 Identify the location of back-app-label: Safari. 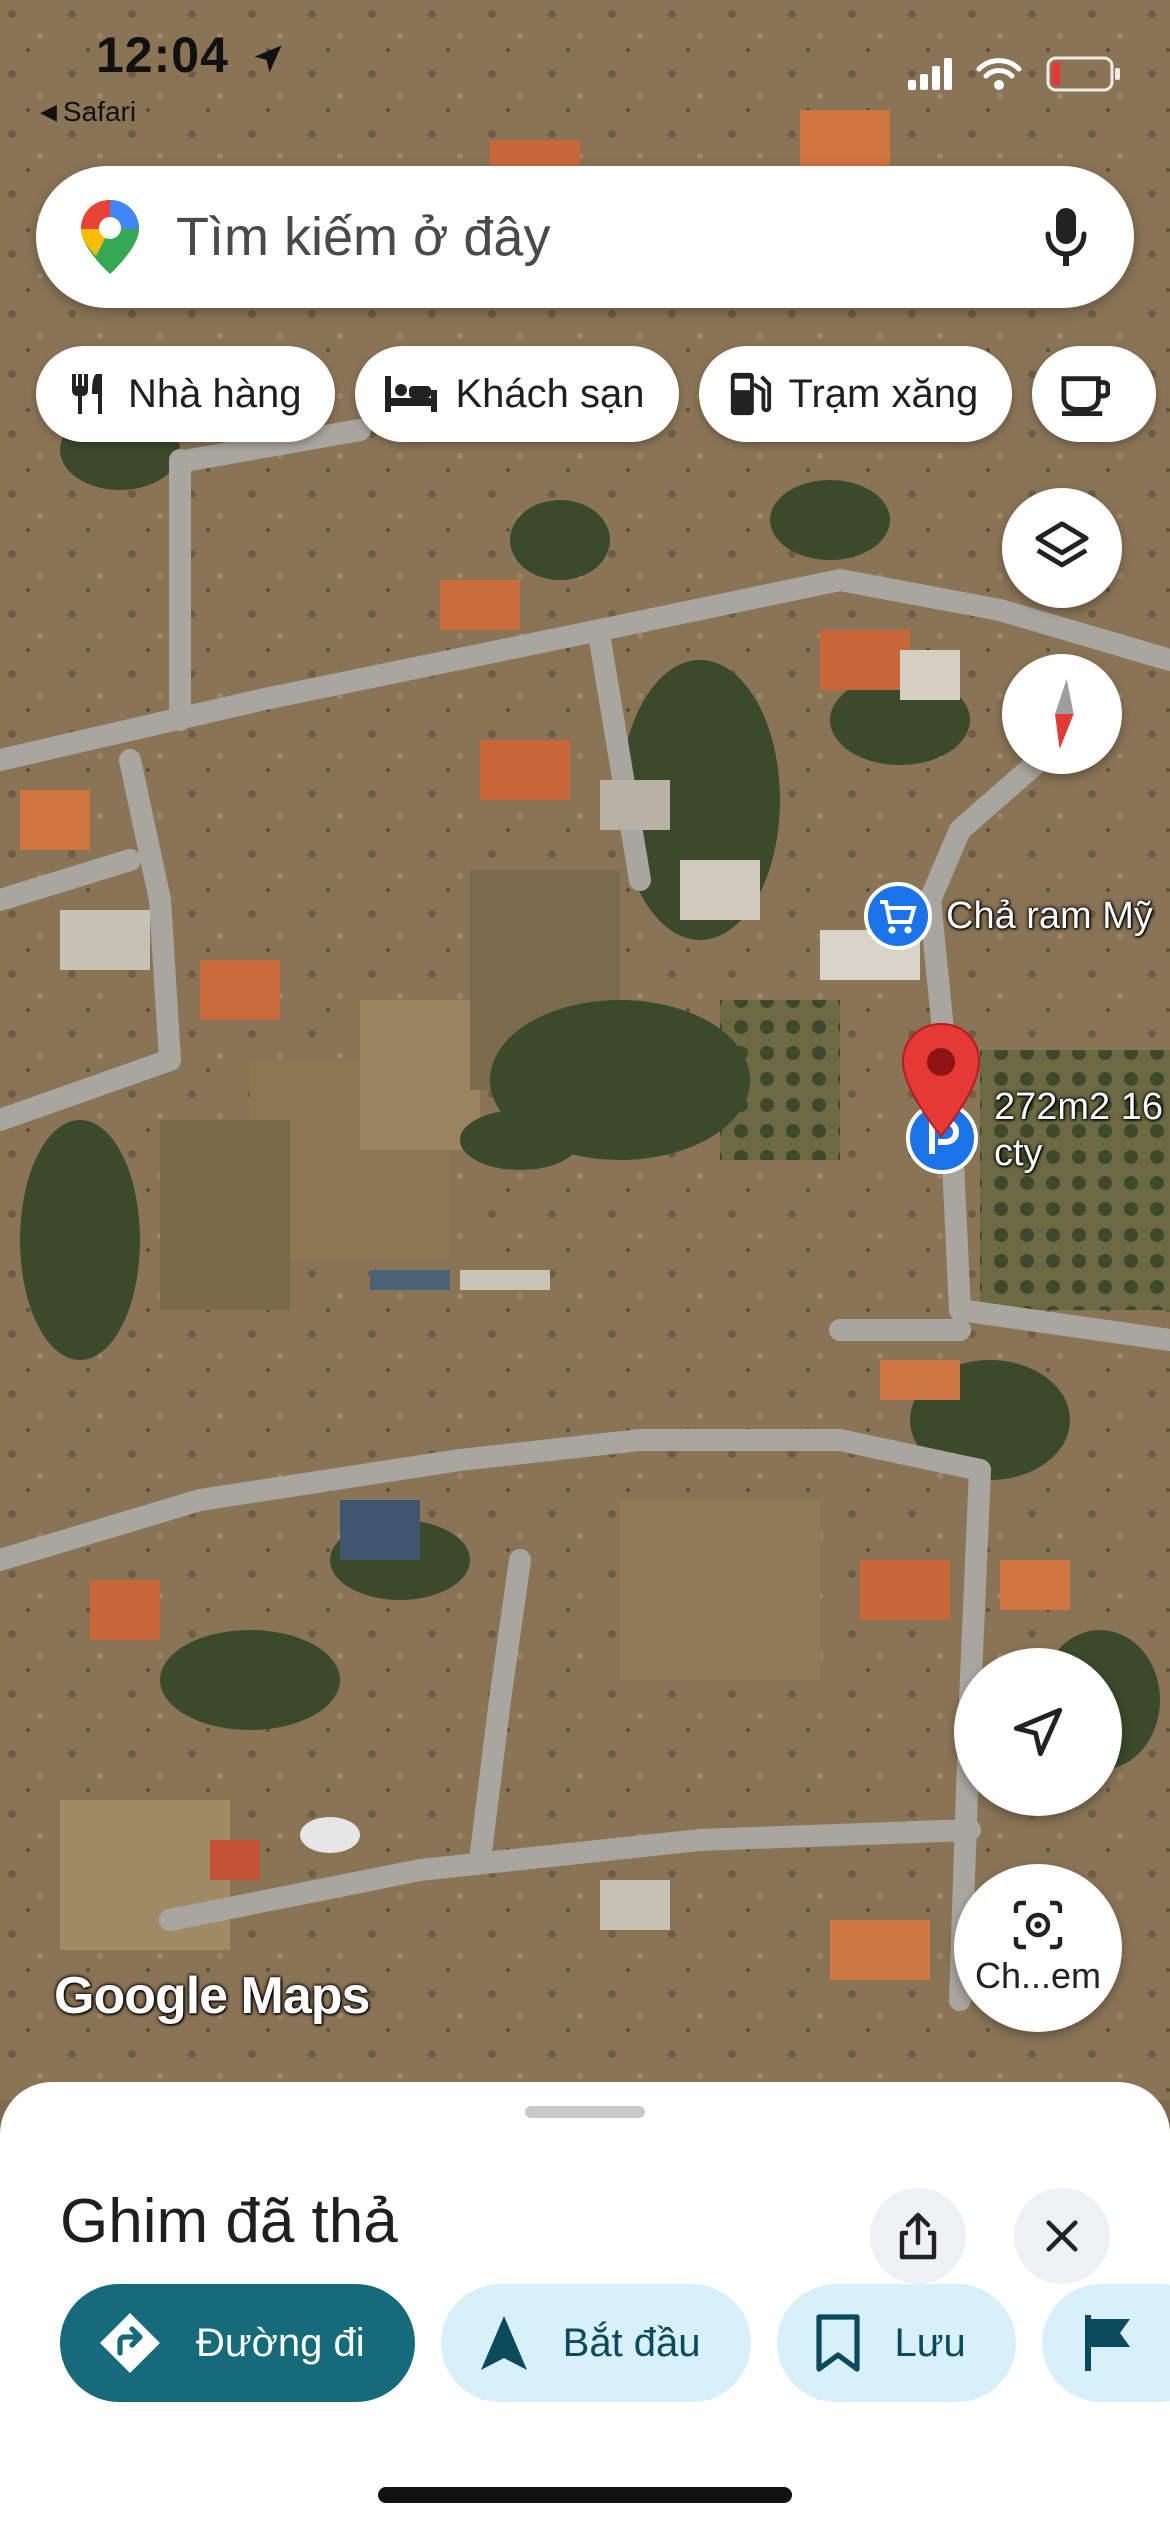
(99, 111).